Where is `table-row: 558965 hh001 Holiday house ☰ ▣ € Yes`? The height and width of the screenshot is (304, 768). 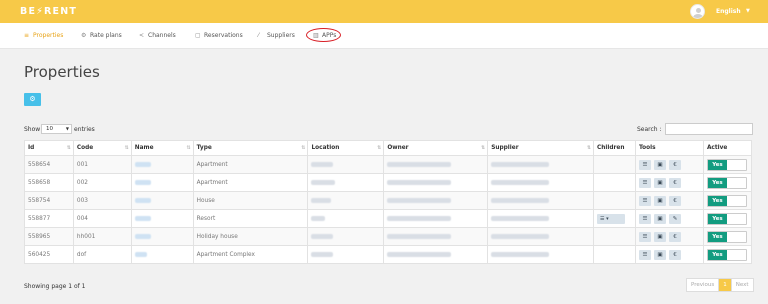 table-row: 558965 hh001 Holiday house ☰ ▣ € Yes is located at coordinates (388, 236).